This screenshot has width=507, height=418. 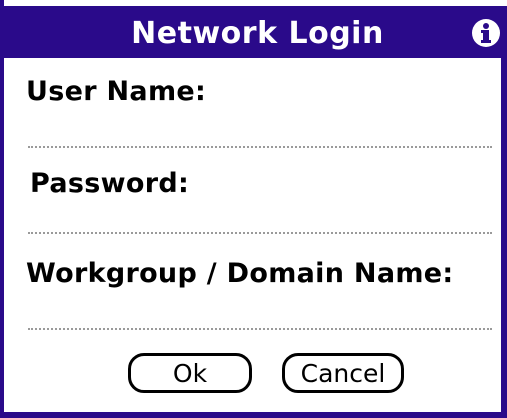 What do you see at coordinates (486, 33) in the screenshot?
I see `info-icon` at bounding box center [486, 33].